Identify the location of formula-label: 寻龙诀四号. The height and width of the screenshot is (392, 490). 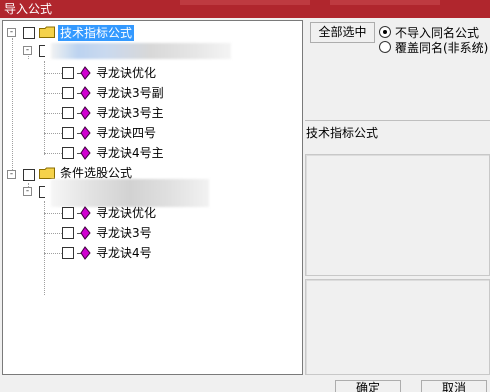
(126, 133).